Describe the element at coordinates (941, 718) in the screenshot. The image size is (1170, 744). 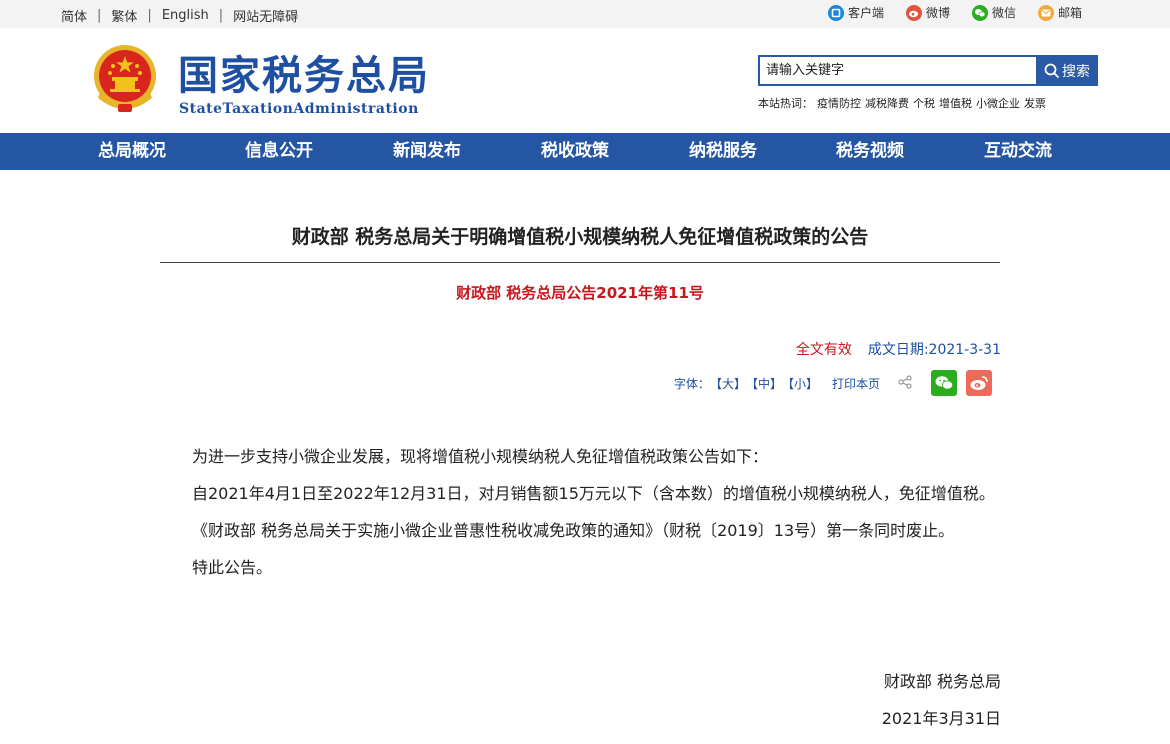
I see `signature-date: 2021年3月31日` at that location.